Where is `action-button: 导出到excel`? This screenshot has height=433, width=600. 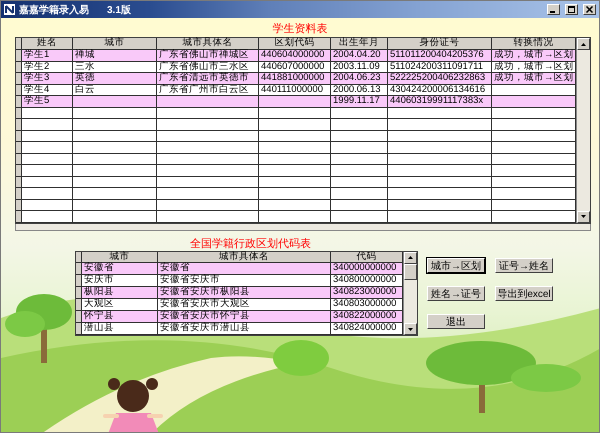
action-button: 导出到excel is located at coordinates (524, 293).